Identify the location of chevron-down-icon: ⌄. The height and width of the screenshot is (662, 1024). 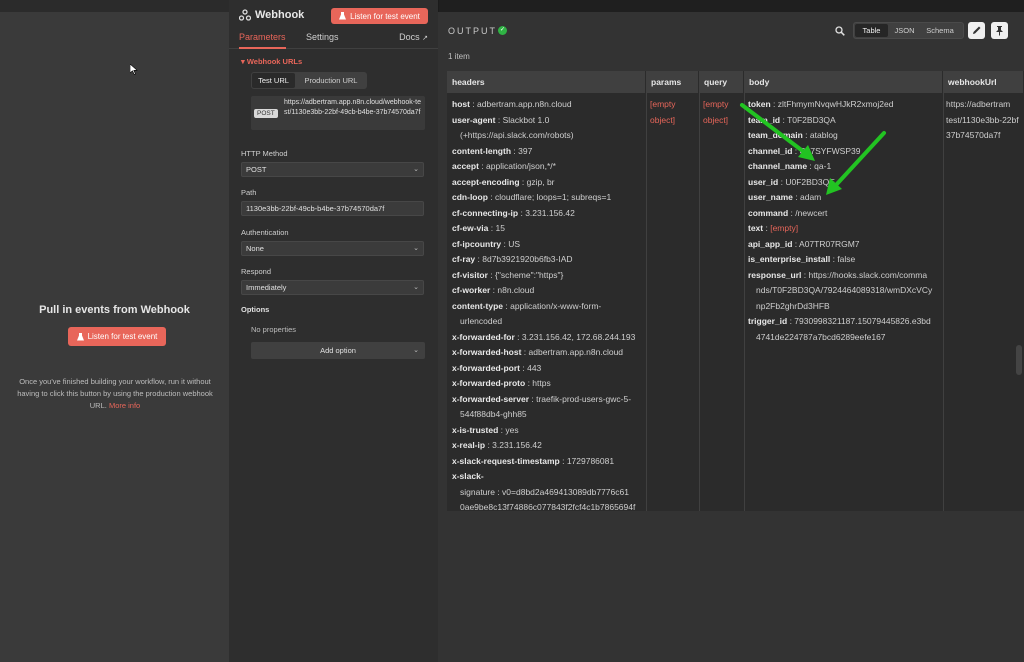
(416, 248).